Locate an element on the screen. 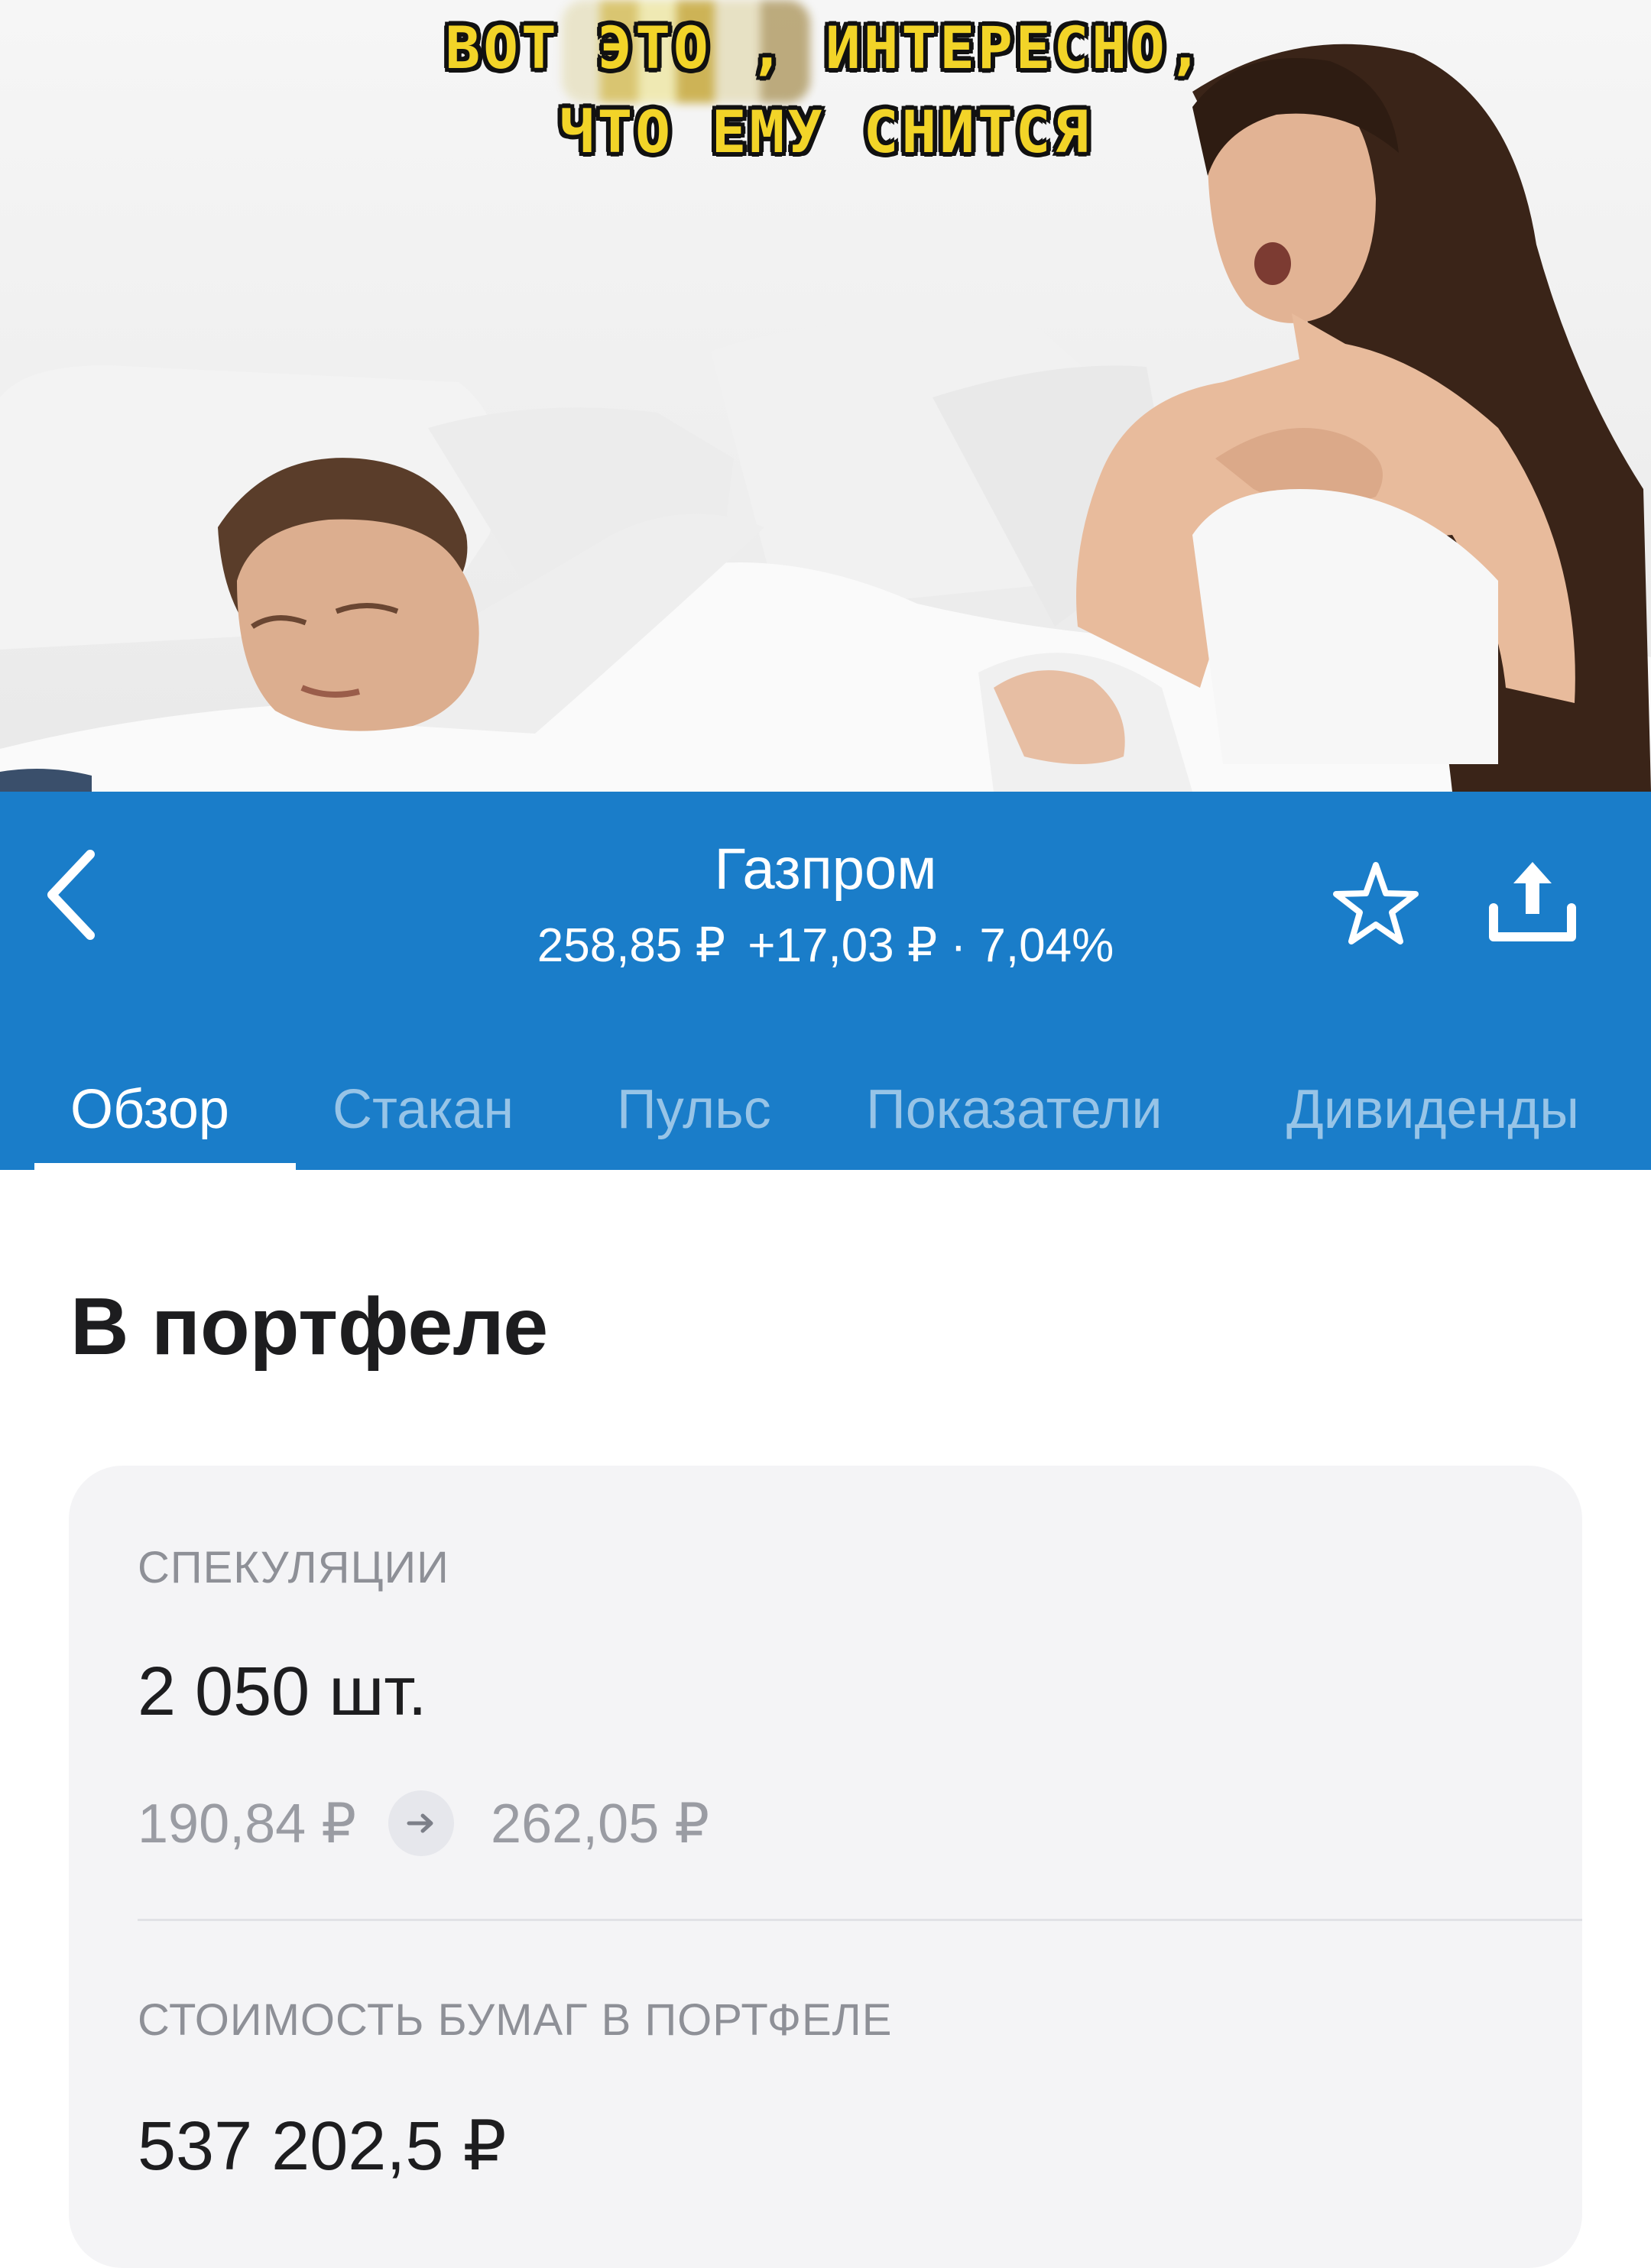  tab-bar: Обзор Стакан Пульс Показатели Дивиденды is located at coordinates (825, 1107).